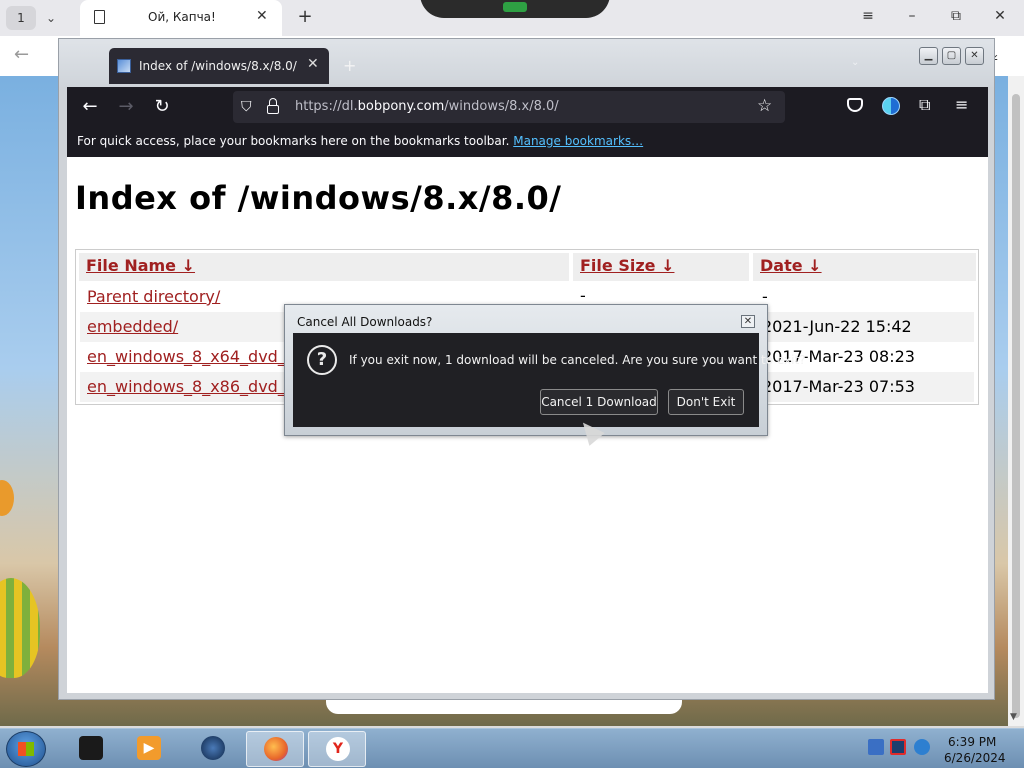  Describe the element at coordinates (318, 198) in the screenshot. I see `page-title: Index of /windows/8.x/8.0/` at that location.